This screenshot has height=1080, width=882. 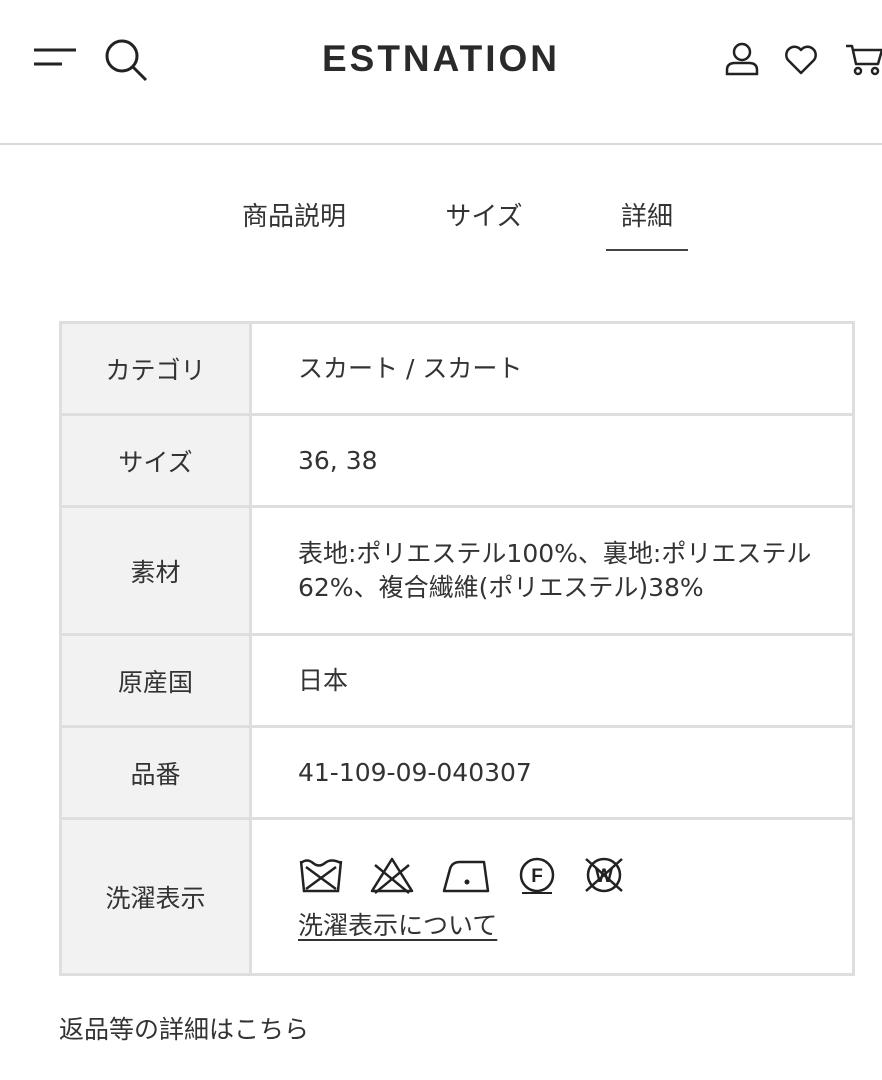 What do you see at coordinates (801, 60) in the screenshot?
I see `wishlist-heart-icon` at bounding box center [801, 60].